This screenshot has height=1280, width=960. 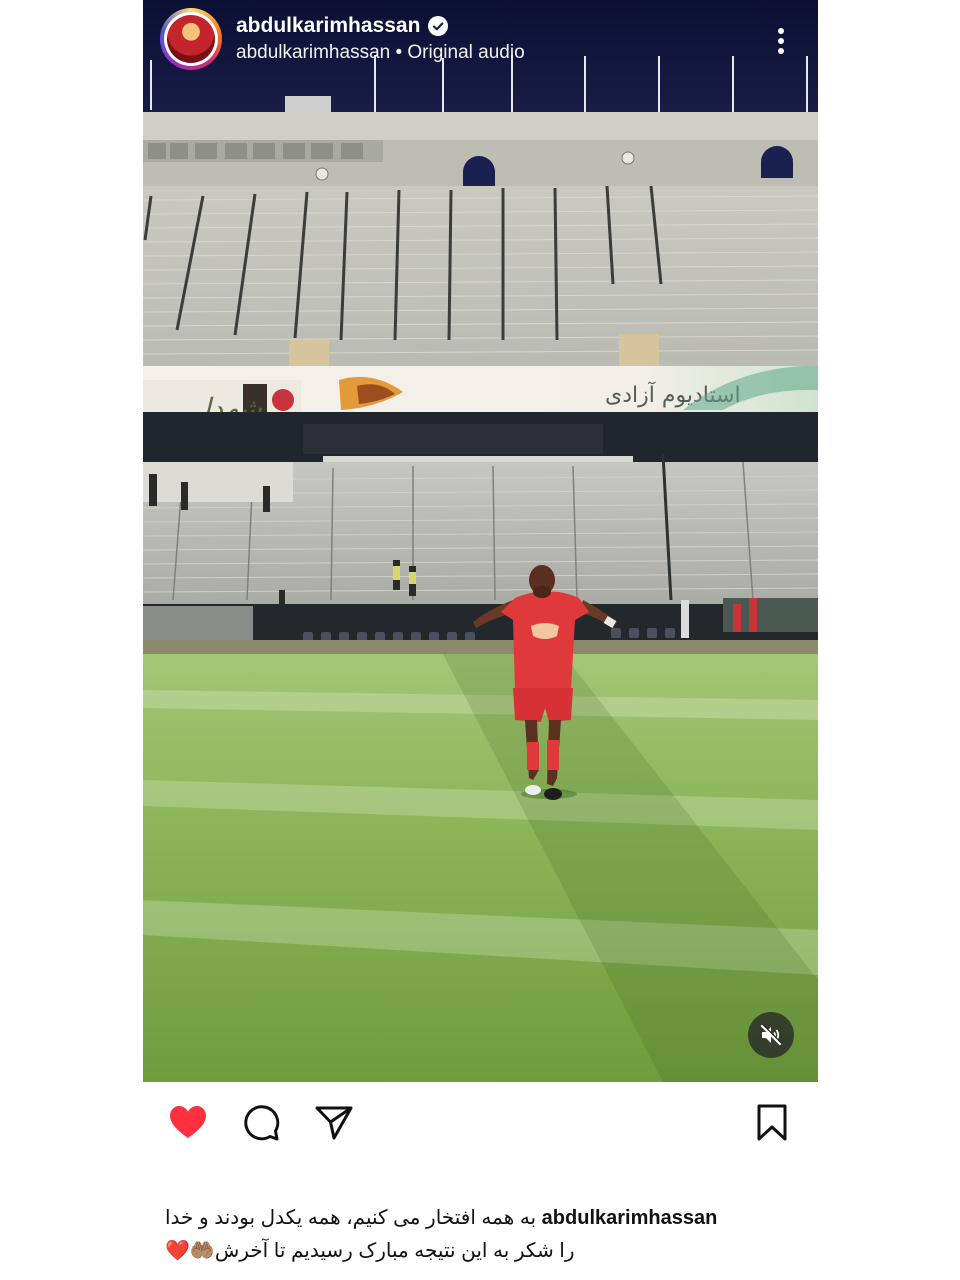 I want to click on avatar-image, so click(x=191, y=39).